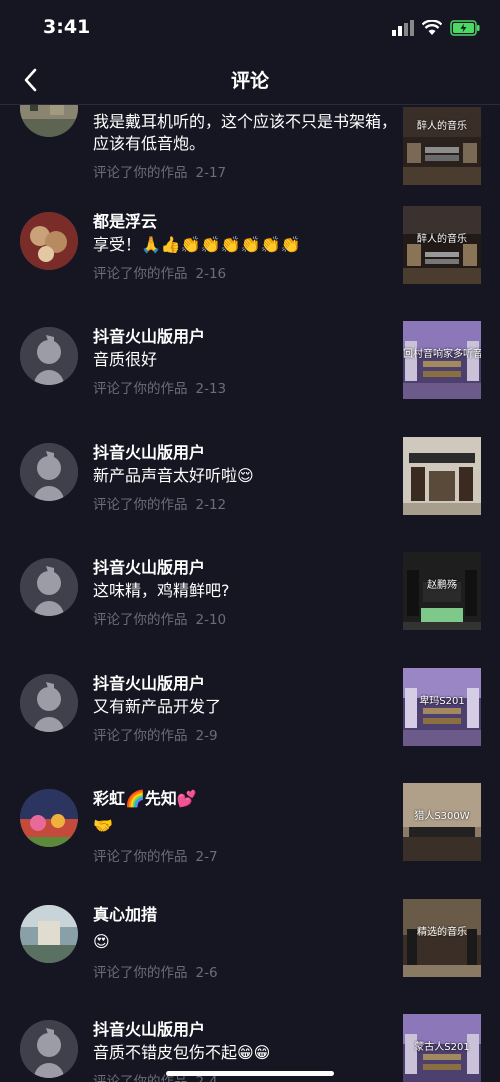 This screenshot has width=500, height=1082. What do you see at coordinates (206, 736) in the screenshot?
I see `comment-date: 2-9` at bounding box center [206, 736].